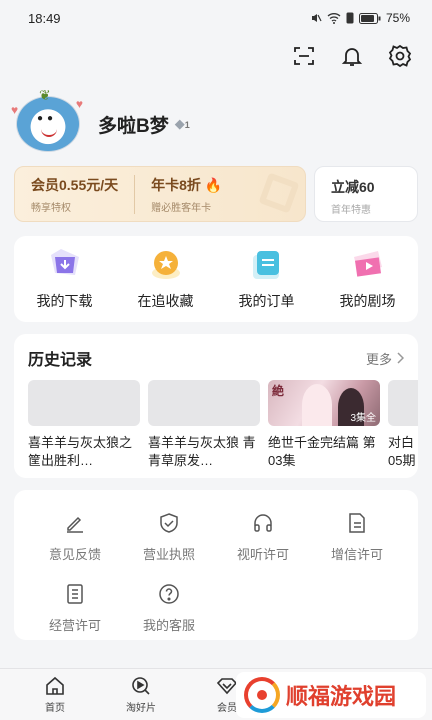 This screenshot has width=432, height=720. What do you see at coordinates (213, 184) in the screenshot?
I see `fire-icon: 🔥` at bounding box center [213, 184].